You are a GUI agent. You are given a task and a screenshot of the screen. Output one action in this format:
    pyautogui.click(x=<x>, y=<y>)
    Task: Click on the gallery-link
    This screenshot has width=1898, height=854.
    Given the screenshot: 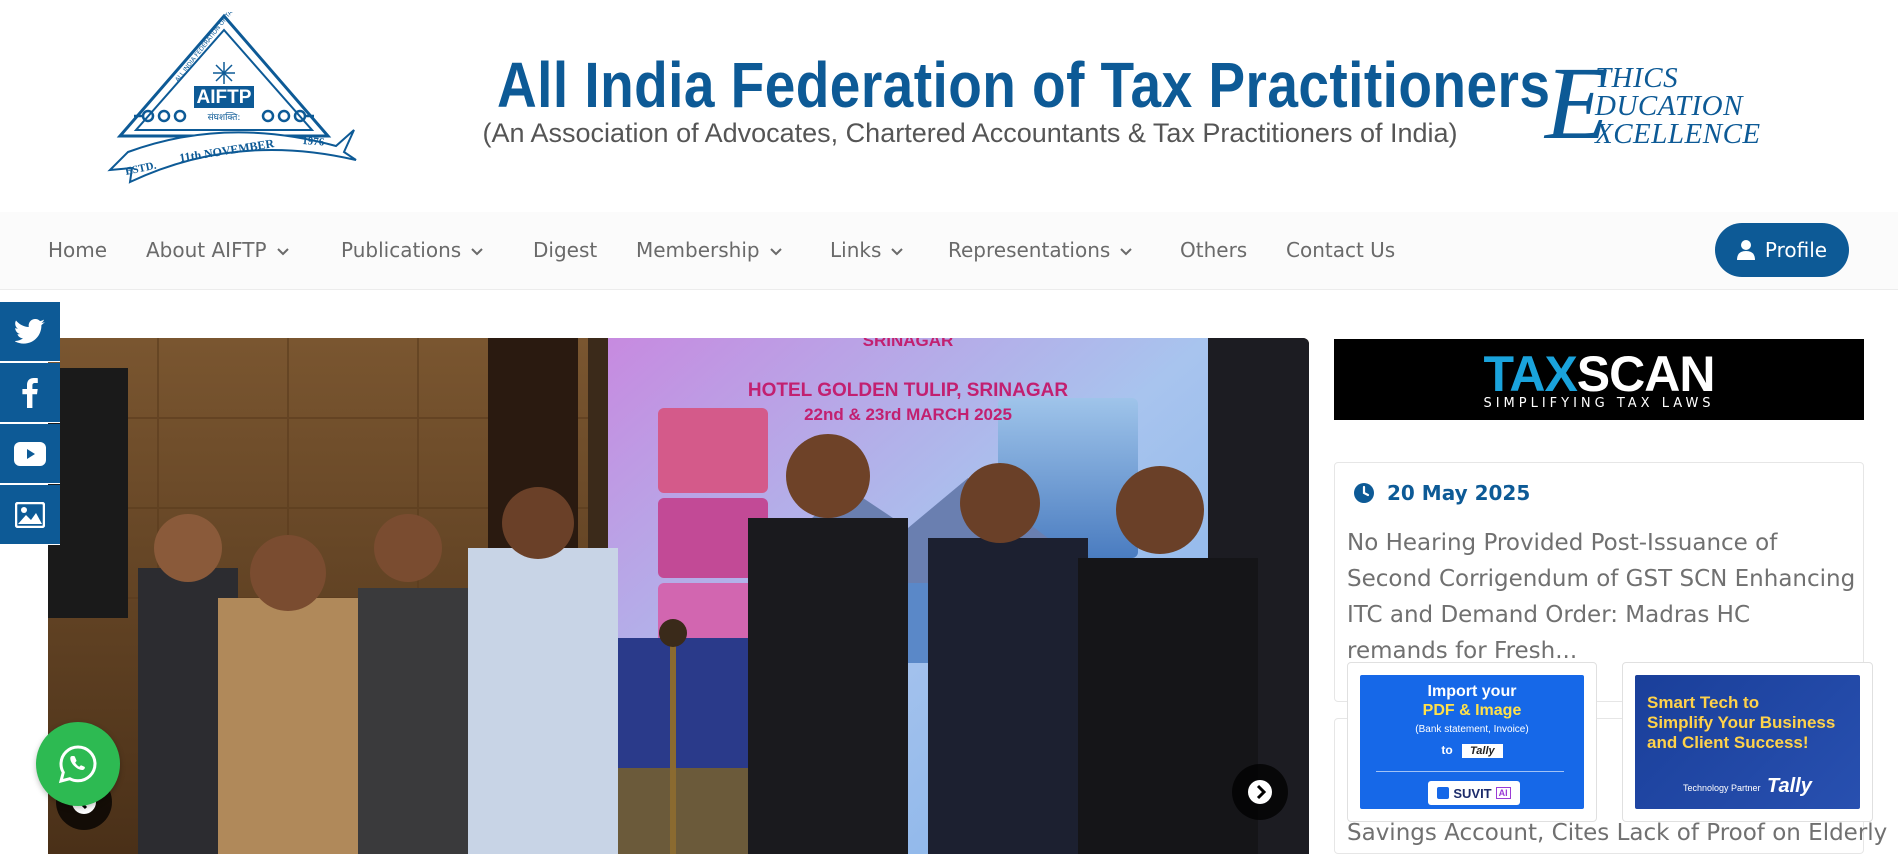 What is the action you would take?
    pyautogui.click(x=30, y=515)
    